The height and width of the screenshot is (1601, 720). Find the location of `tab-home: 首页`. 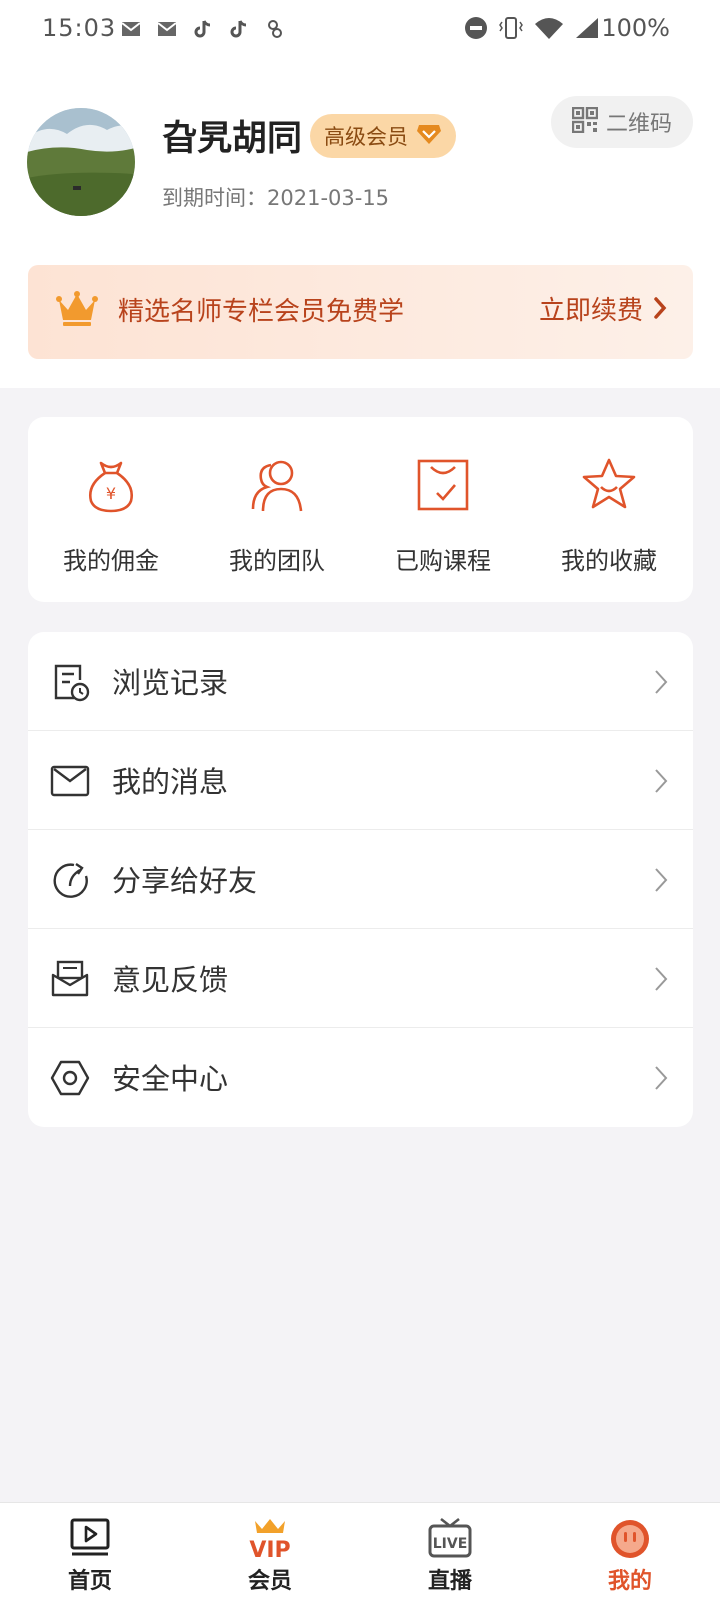

tab-home: 首页 is located at coordinates (90, 1552).